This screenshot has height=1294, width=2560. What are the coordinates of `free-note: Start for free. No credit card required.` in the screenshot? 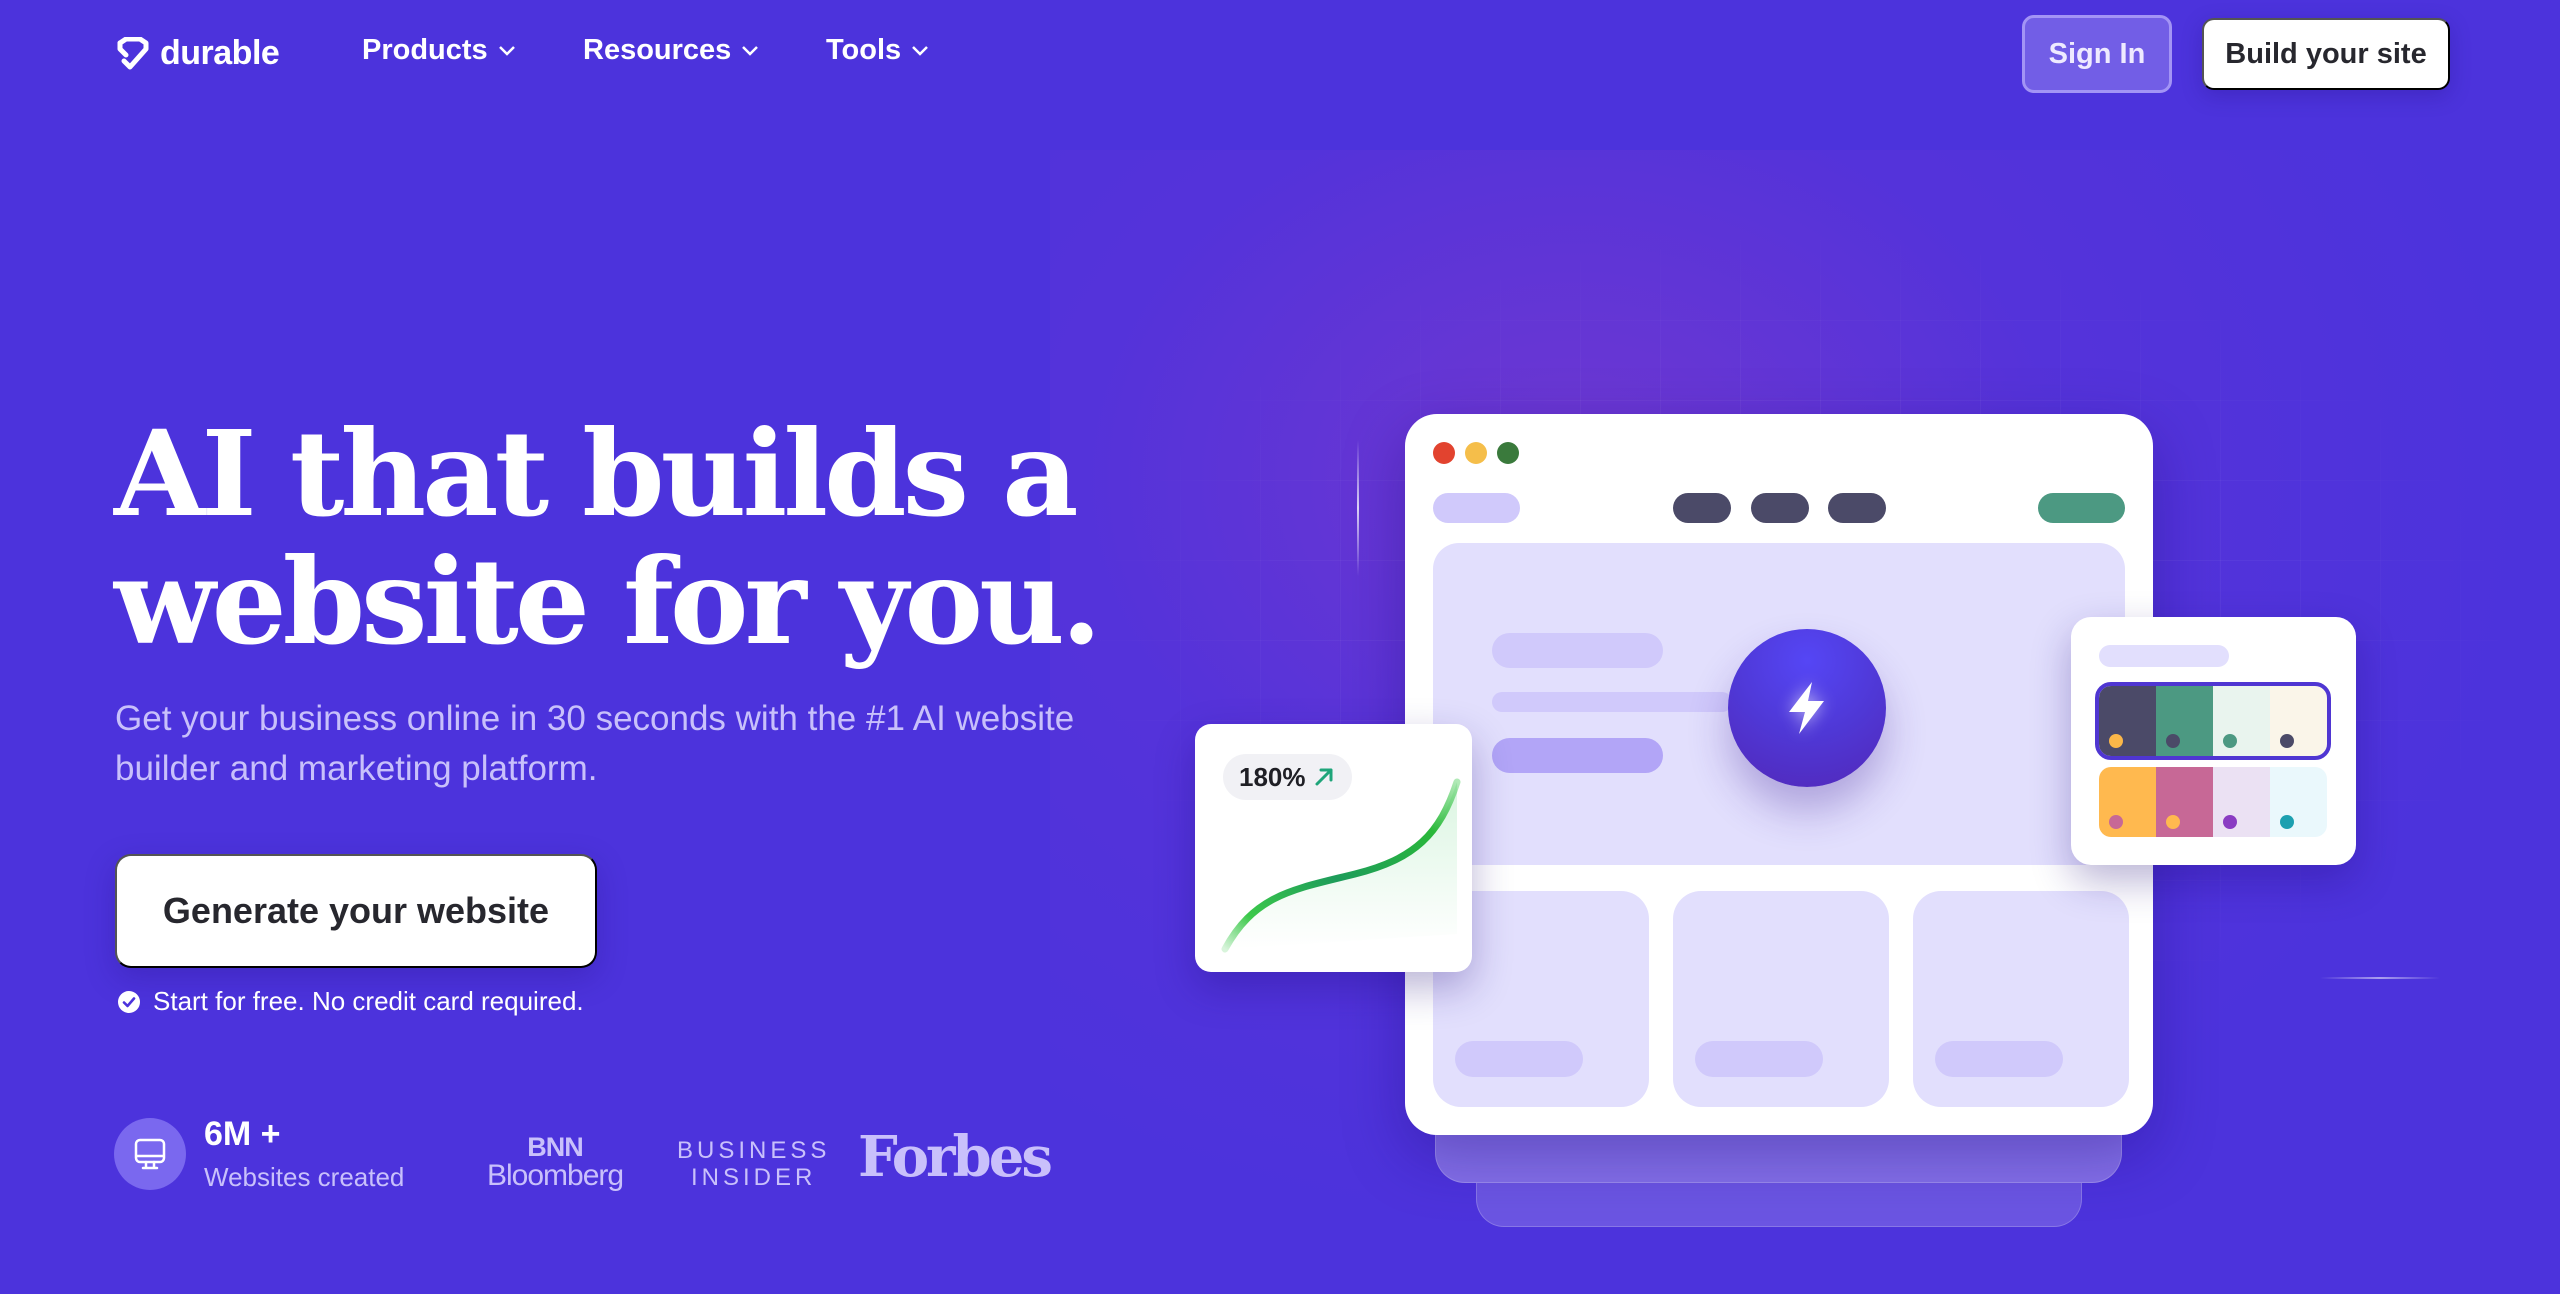 It's located at (350, 1001).